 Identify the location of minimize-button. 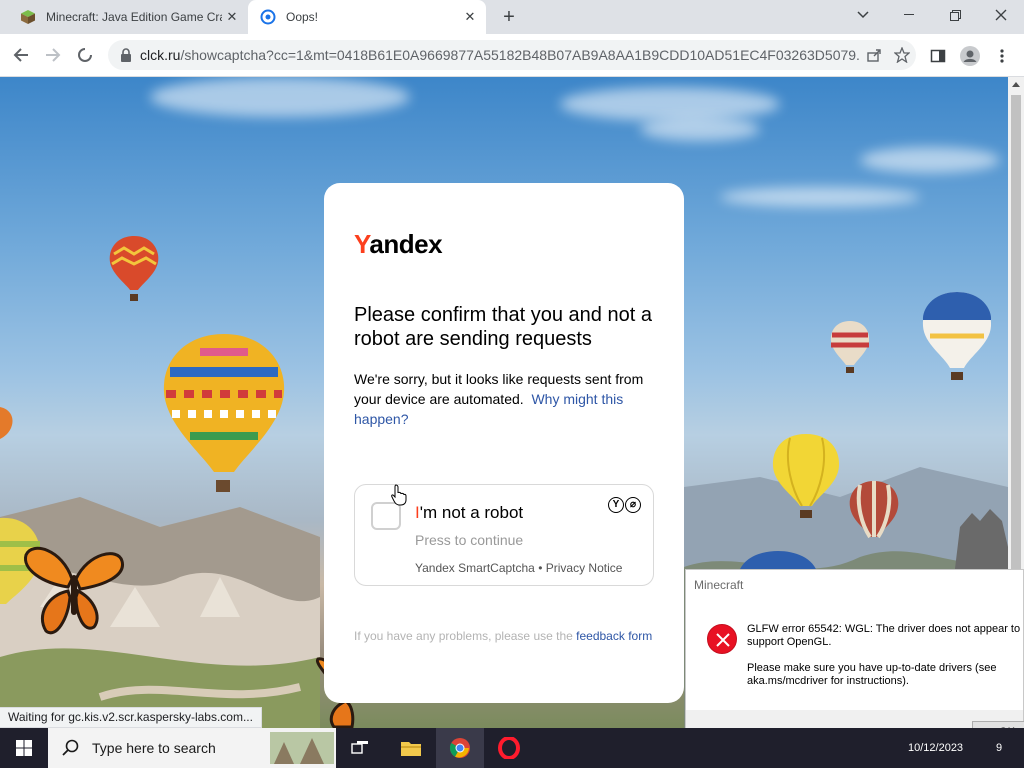
(909, 15).